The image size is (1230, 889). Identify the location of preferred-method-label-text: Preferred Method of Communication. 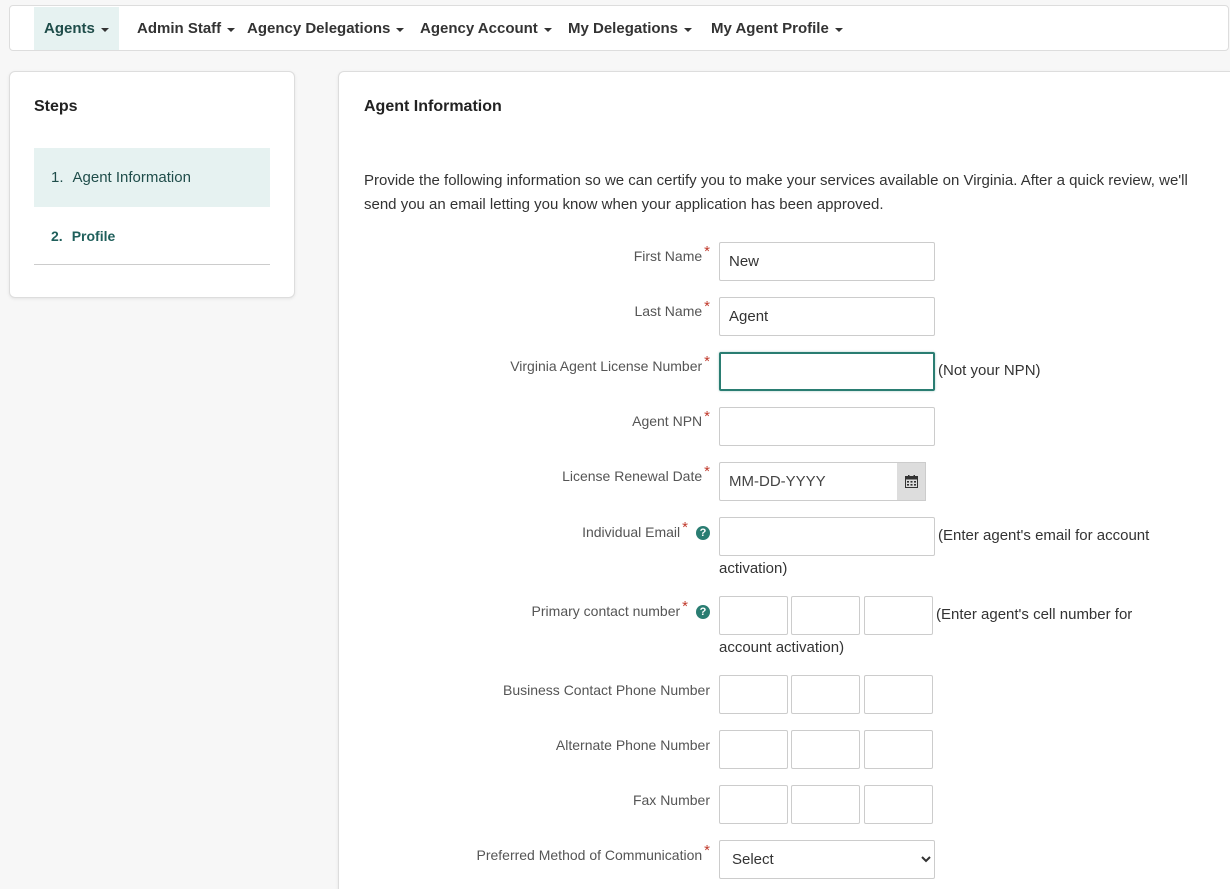
(589, 855).